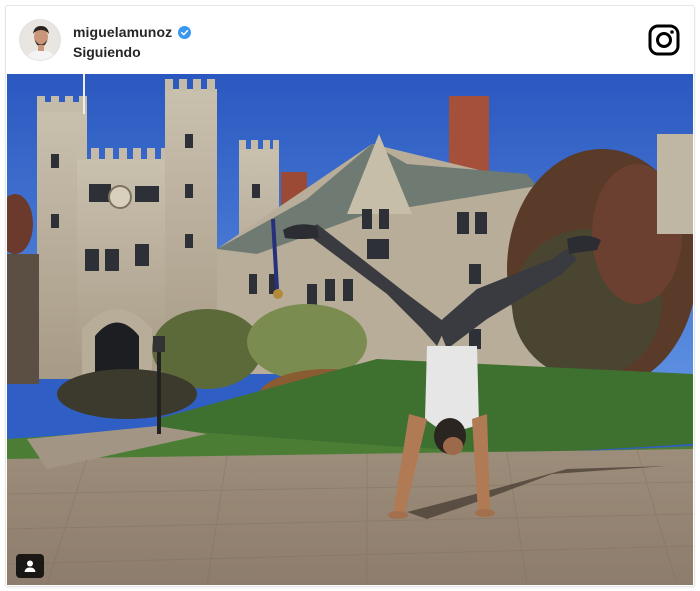  Describe the element at coordinates (40, 40) in the screenshot. I see `avatar` at that location.